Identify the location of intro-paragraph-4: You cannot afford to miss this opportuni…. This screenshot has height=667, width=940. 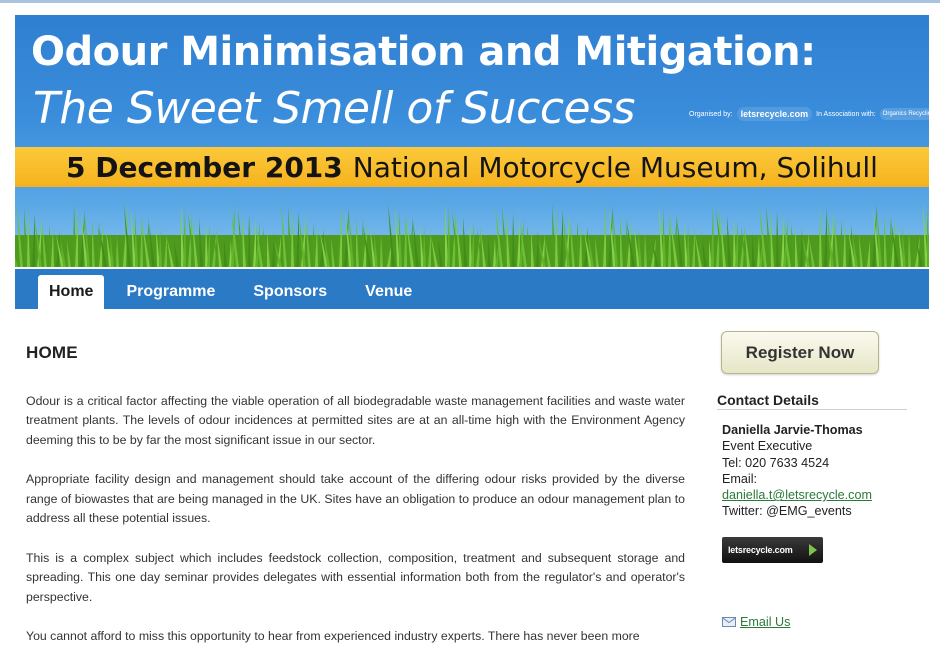
(333, 636).